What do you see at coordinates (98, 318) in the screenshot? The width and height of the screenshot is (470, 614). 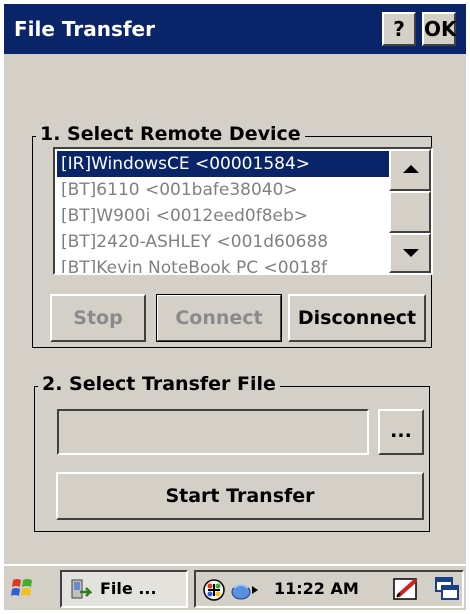 I see `stop-button: Stop` at bounding box center [98, 318].